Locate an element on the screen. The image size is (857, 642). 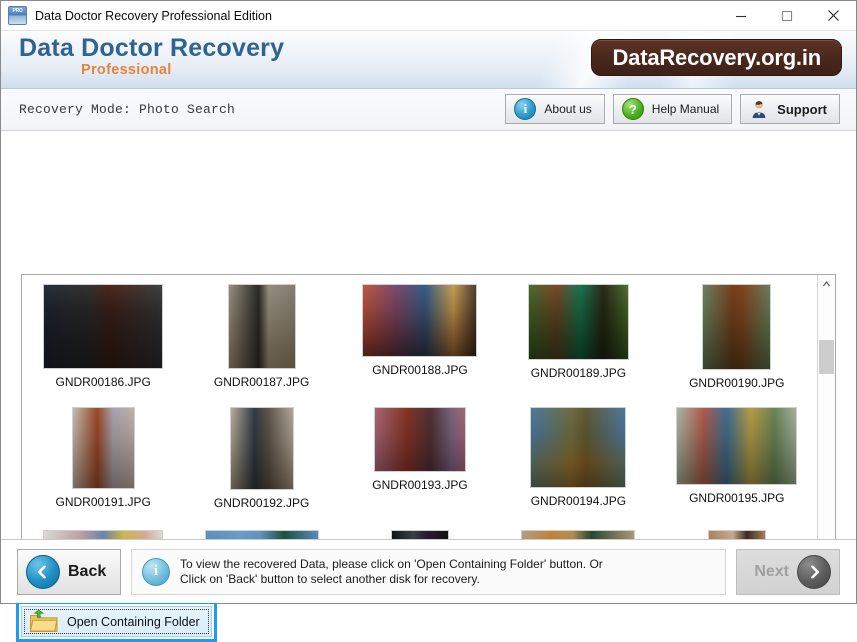
list-item: GNDR00193.JPG is located at coordinates (420, 465).